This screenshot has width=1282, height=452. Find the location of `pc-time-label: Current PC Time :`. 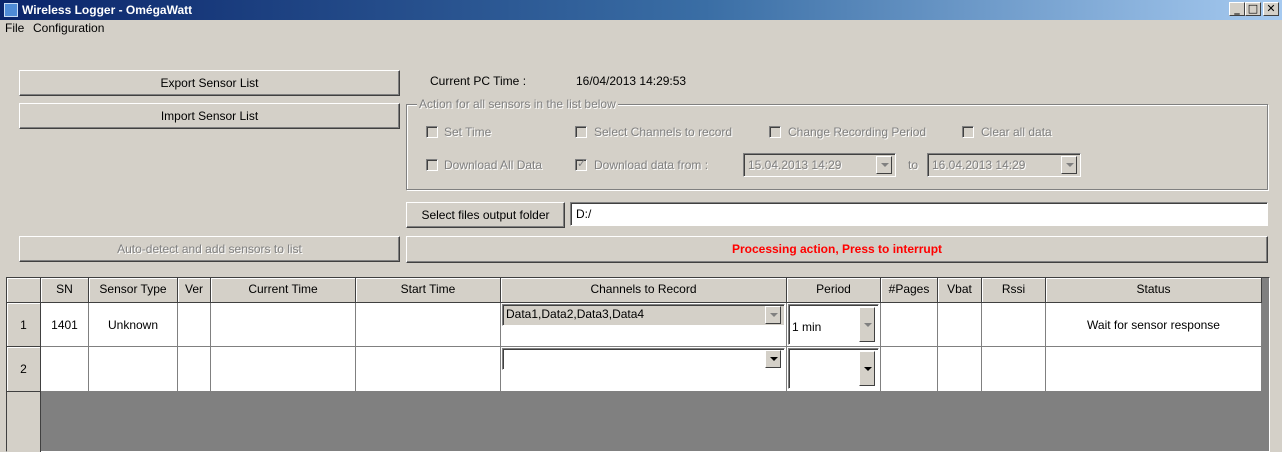

pc-time-label: Current PC Time : is located at coordinates (478, 81).